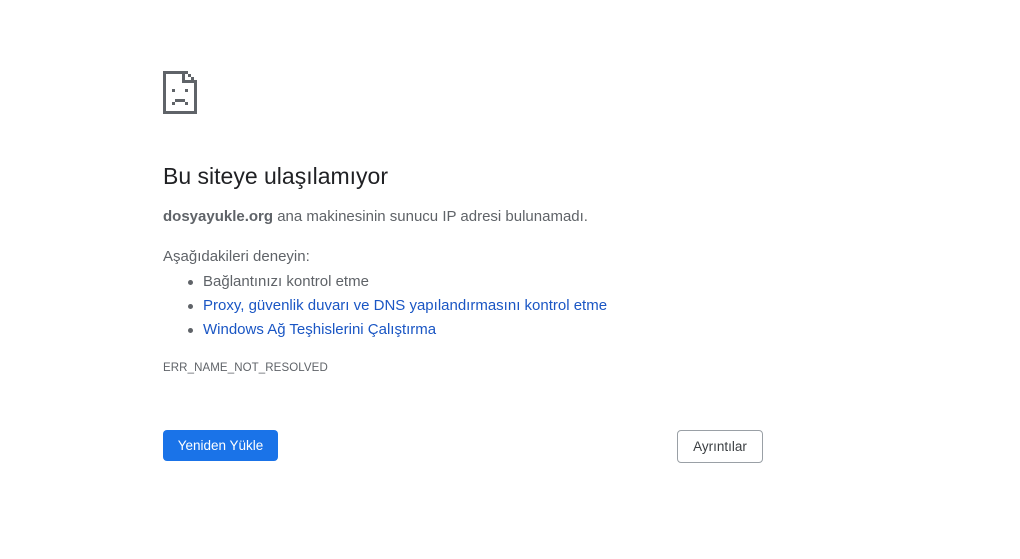  I want to click on suggestions-heading: Aşağıdakileri deneyin:, so click(236, 256).